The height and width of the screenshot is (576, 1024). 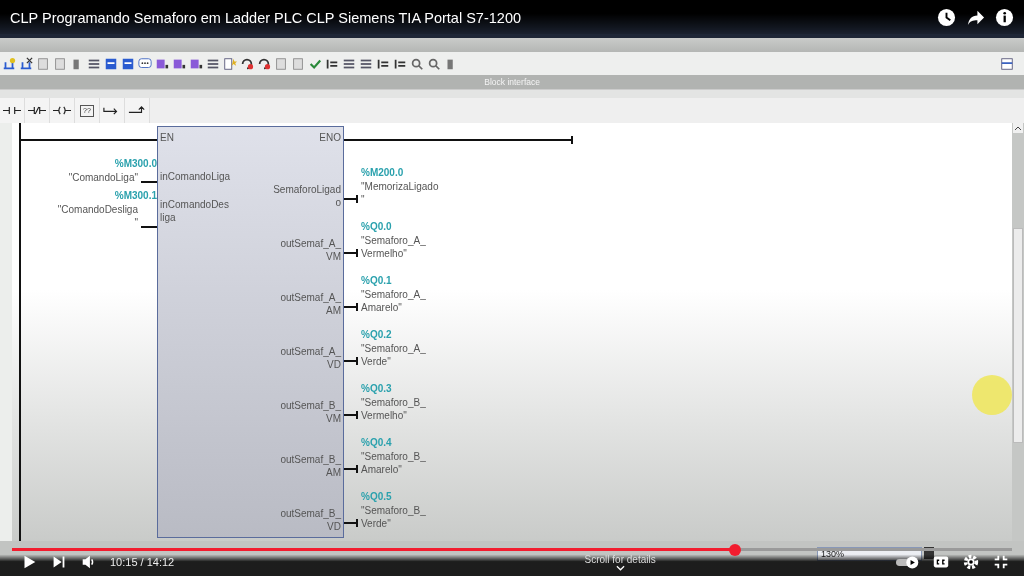 I want to click on closed-contact-icon, so click(x=37, y=110).